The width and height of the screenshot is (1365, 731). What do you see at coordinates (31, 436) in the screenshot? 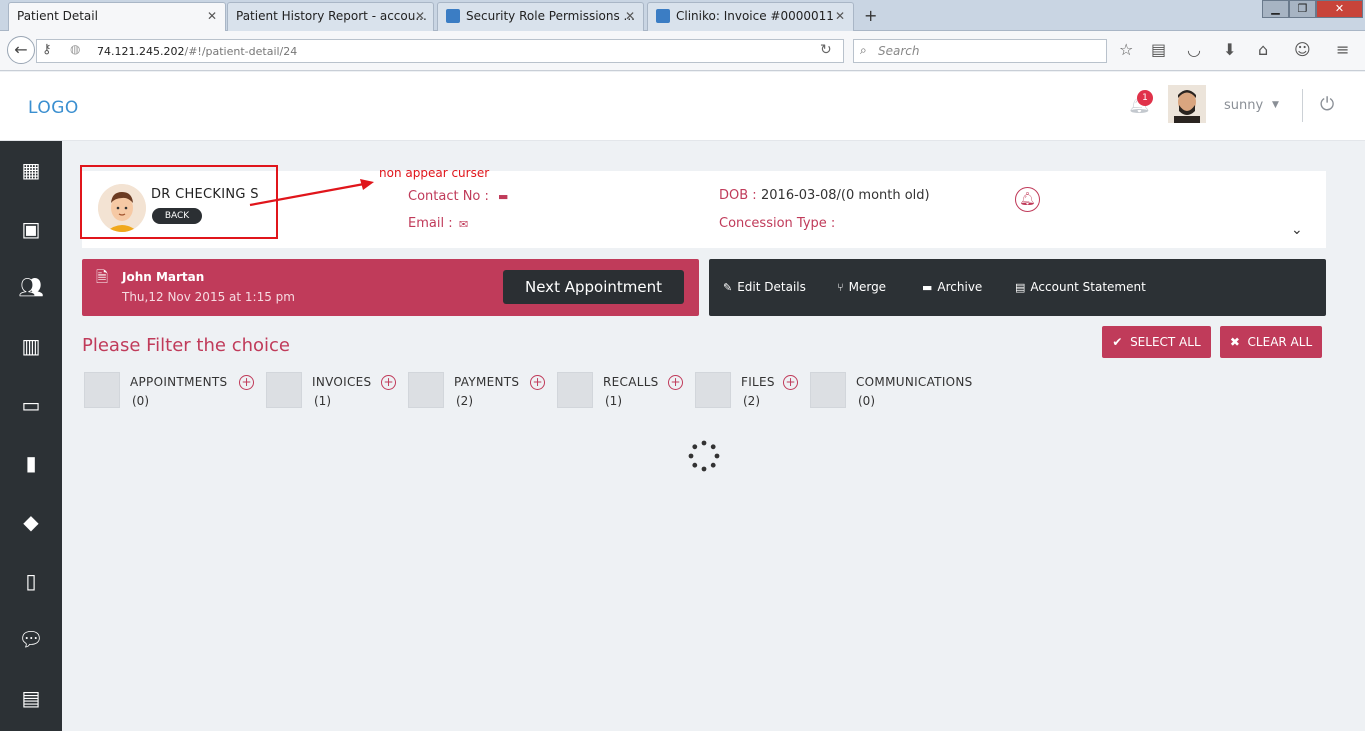
I see `sidebar: ▦ ▣ 👥︎ ▥ ▭ ▮ ◆ ▯ 💬︎ ▤` at bounding box center [31, 436].